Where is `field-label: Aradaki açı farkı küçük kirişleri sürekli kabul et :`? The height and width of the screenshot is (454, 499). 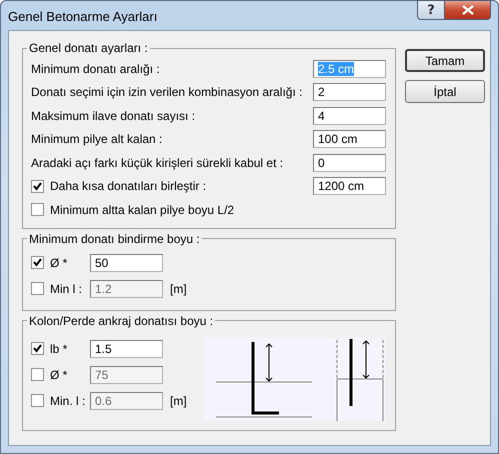
field-label: Aradaki açı farkı küçük kirişleri sürekli kabul et : is located at coordinates (157, 163).